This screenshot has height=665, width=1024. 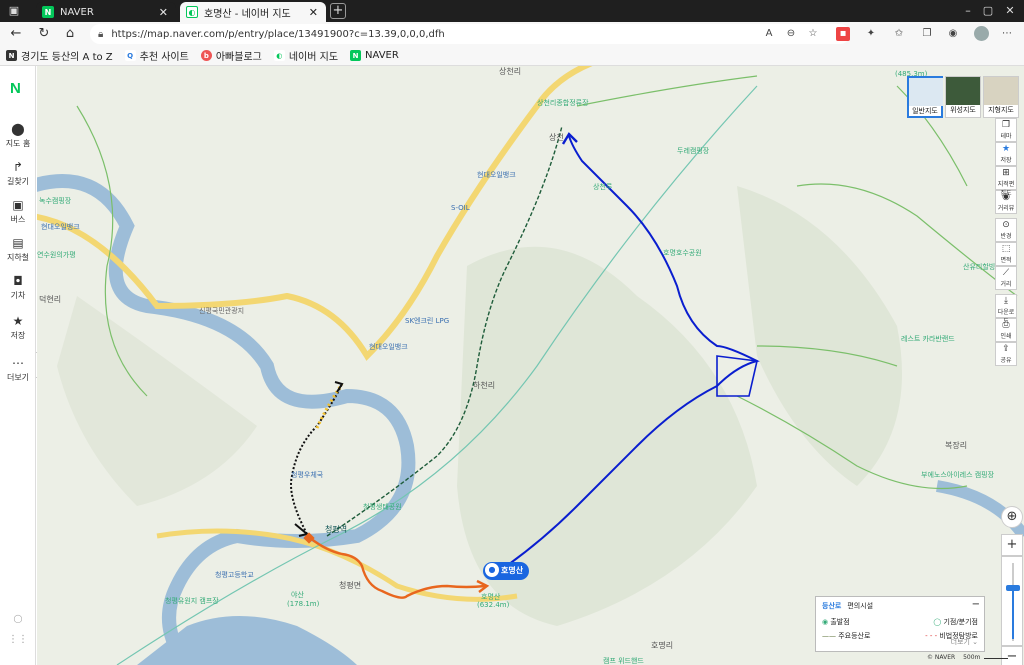 What do you see at coordinates (968, 11) in the screenshot?
I see `minimize-icon: –` at bounding box center [968, 11].